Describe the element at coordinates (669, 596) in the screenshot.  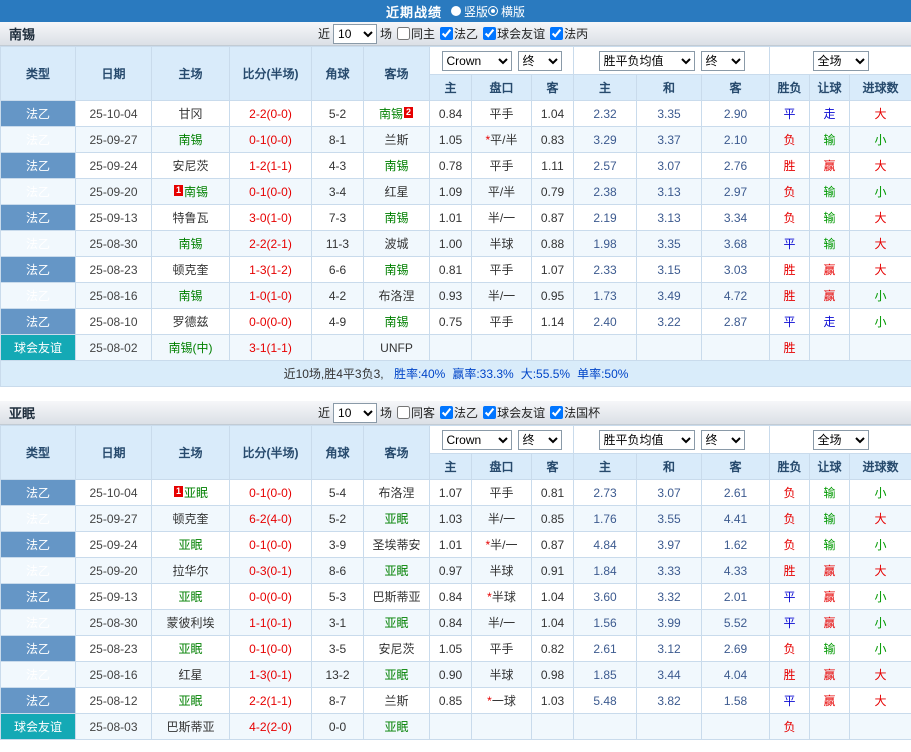
I see `avg-draw-cell: 3.32` at that location.